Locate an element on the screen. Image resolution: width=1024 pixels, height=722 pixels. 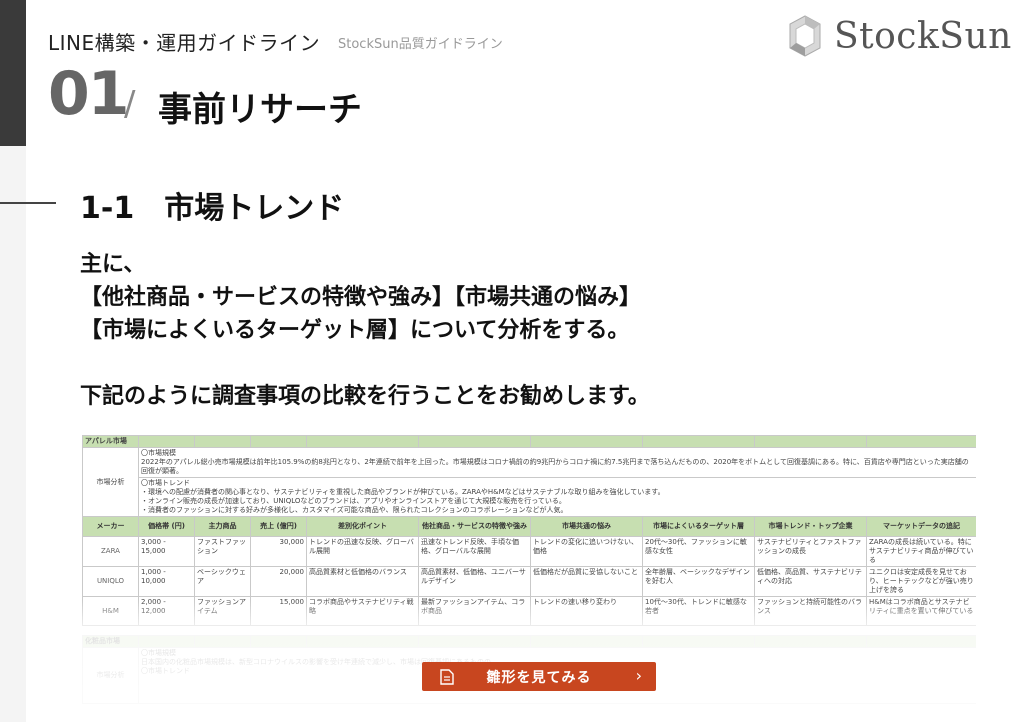
section-number: 01 is located at coordinates (88, 94).